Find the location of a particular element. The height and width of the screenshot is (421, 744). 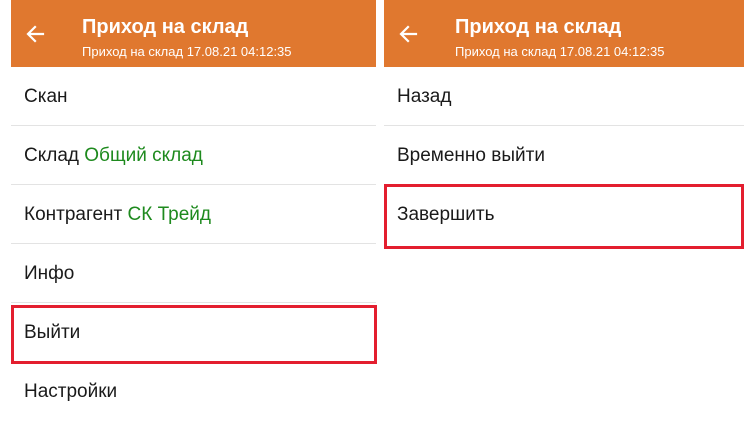

menu-item-value: СК Трейд is located at coordinates (169, 214).